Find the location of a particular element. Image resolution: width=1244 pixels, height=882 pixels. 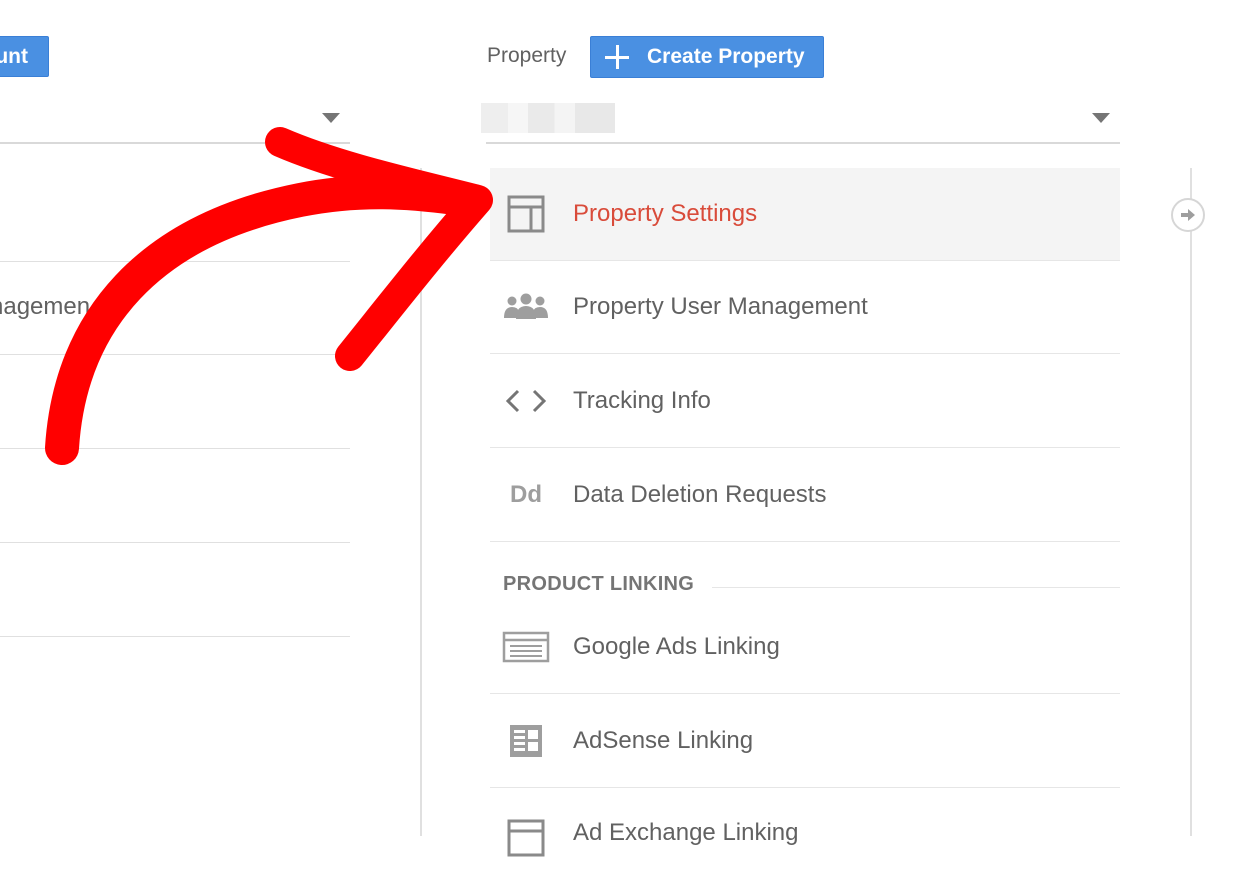

property-dropdown-caret-icon is located at coordinates (1101, 118).